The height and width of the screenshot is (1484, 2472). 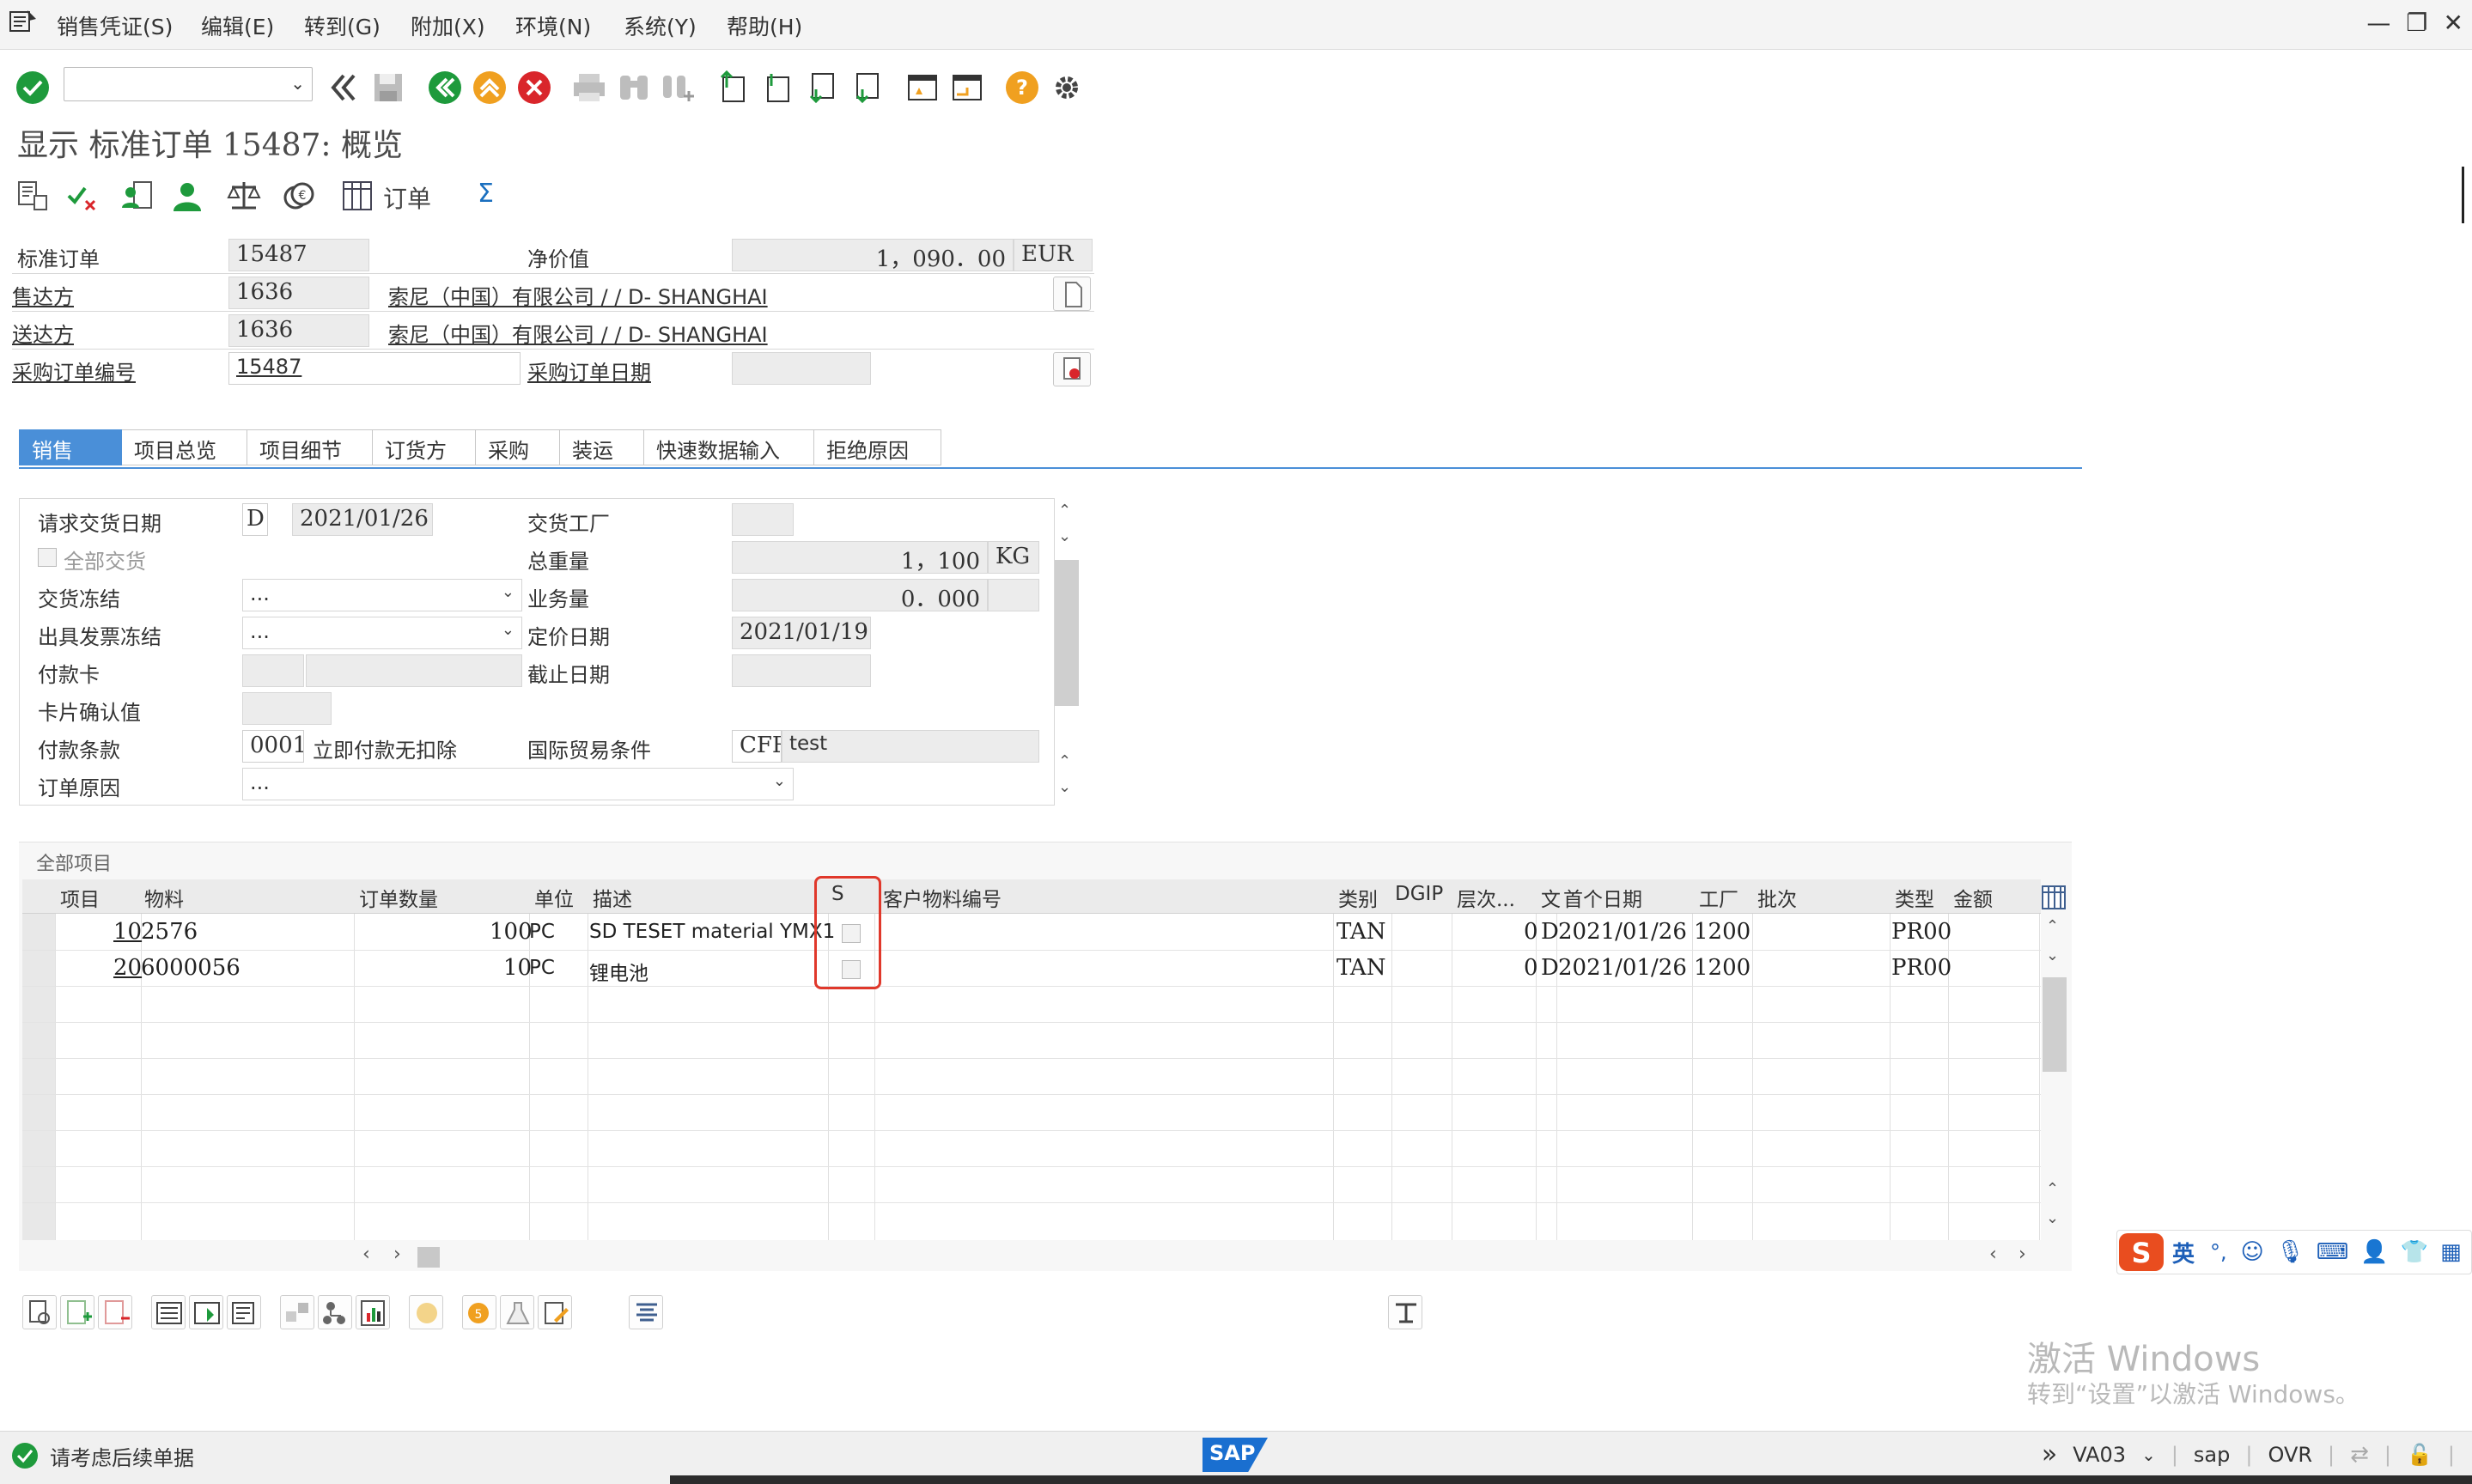 I want to click on menu-system: 系统(Y), so click(x=660, y=26).